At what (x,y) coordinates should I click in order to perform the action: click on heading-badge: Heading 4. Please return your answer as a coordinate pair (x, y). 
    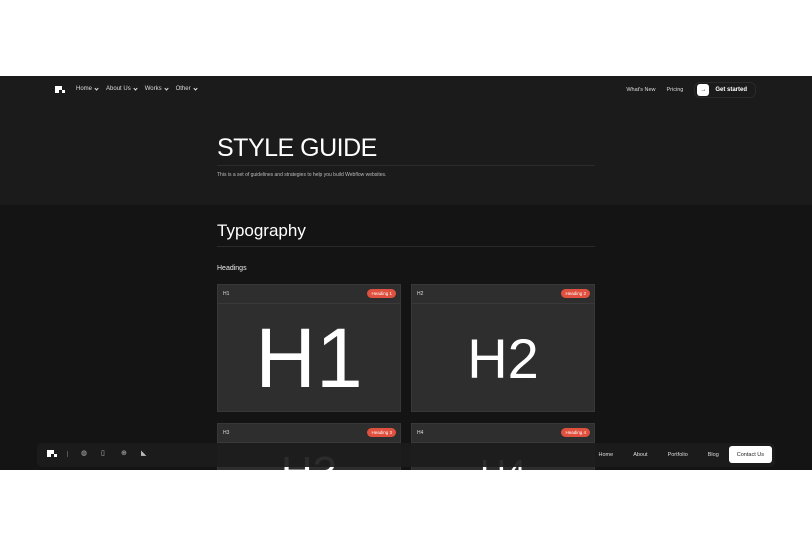
    Looking at the image, I should click on (575, 432).